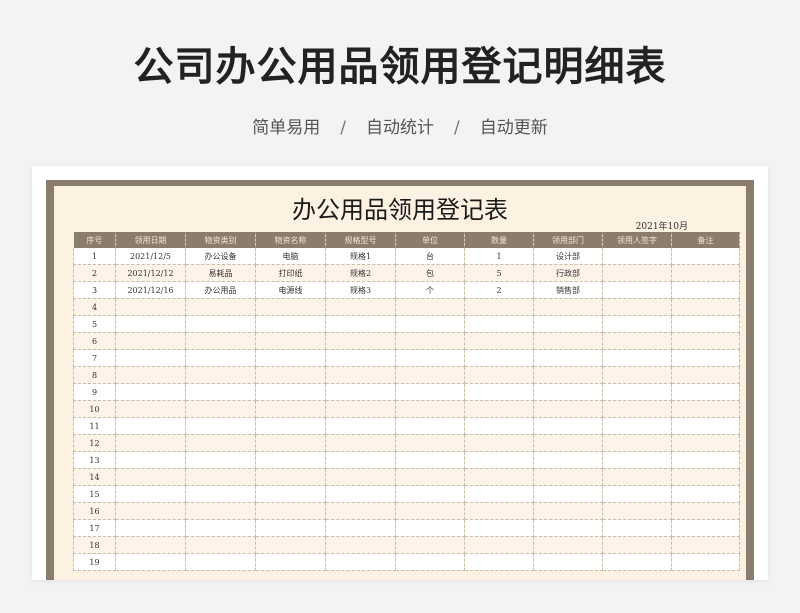  What do you see at coordinates (94, 341) in the screenshot?
I see `table-cell: 6` at bounding box center [94, 341].